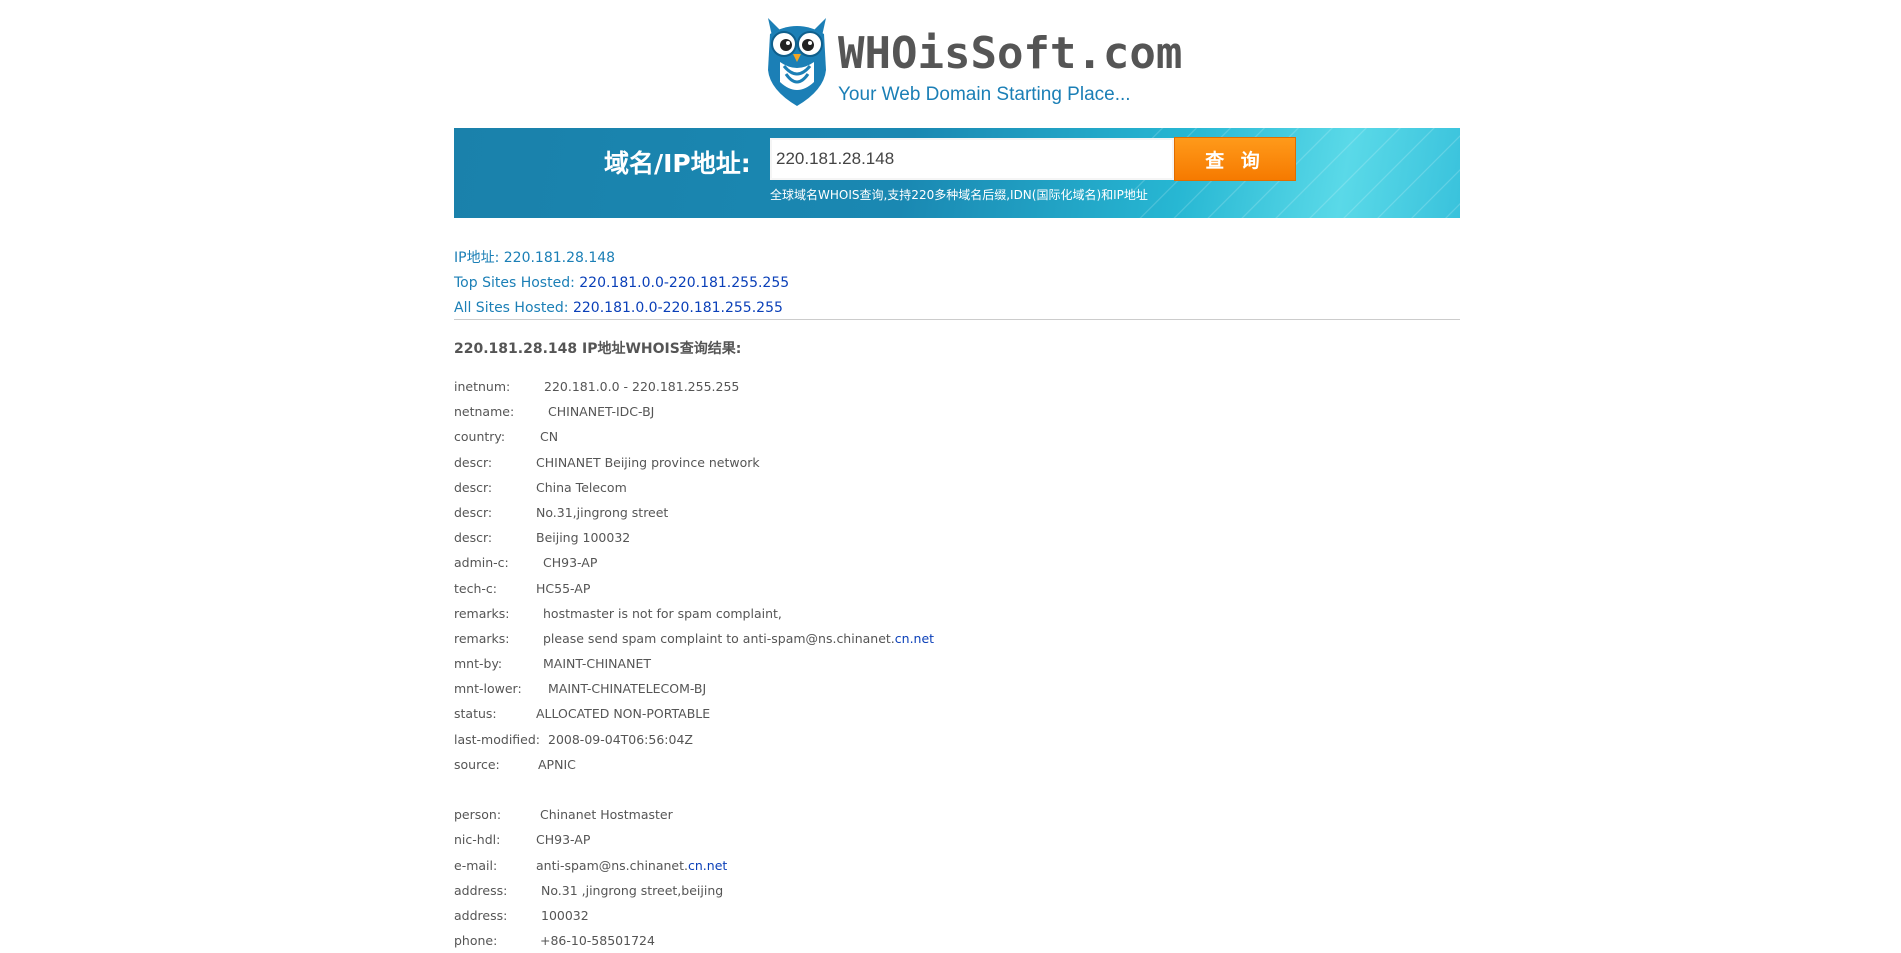 The image size is (1901, 953). What do you see at coordinates (475, 714) in the screenshot?
I see `whois-key: status:` at bounding box center [475, 714].